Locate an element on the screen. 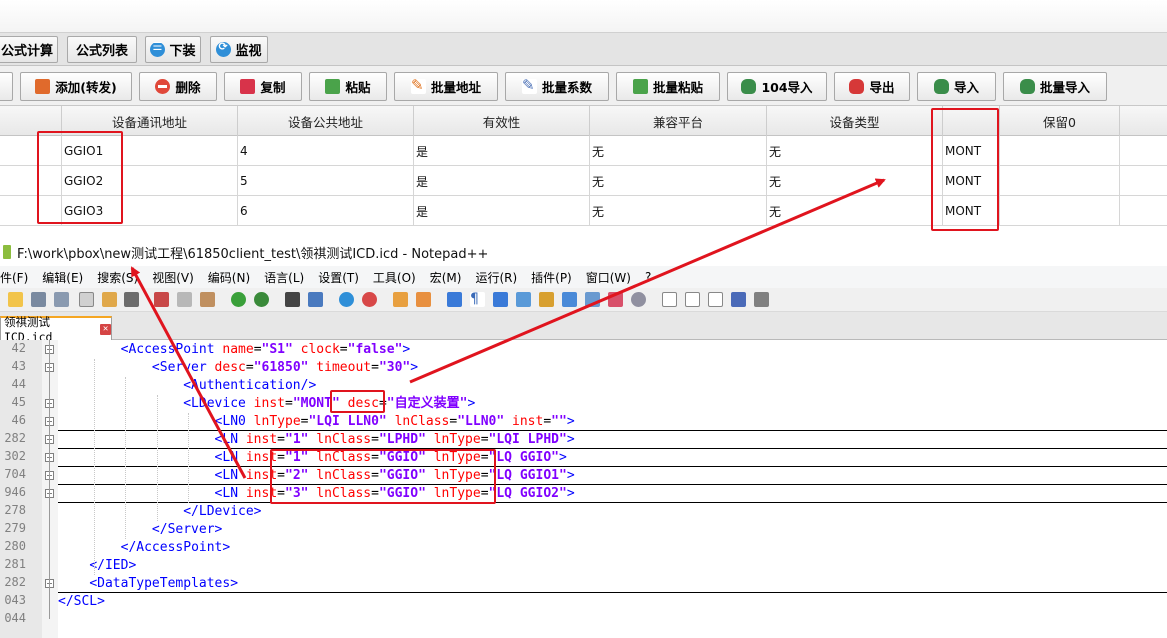 The image size is (1167, 638). zoom-in-icon is located at coordinates (346, 299).